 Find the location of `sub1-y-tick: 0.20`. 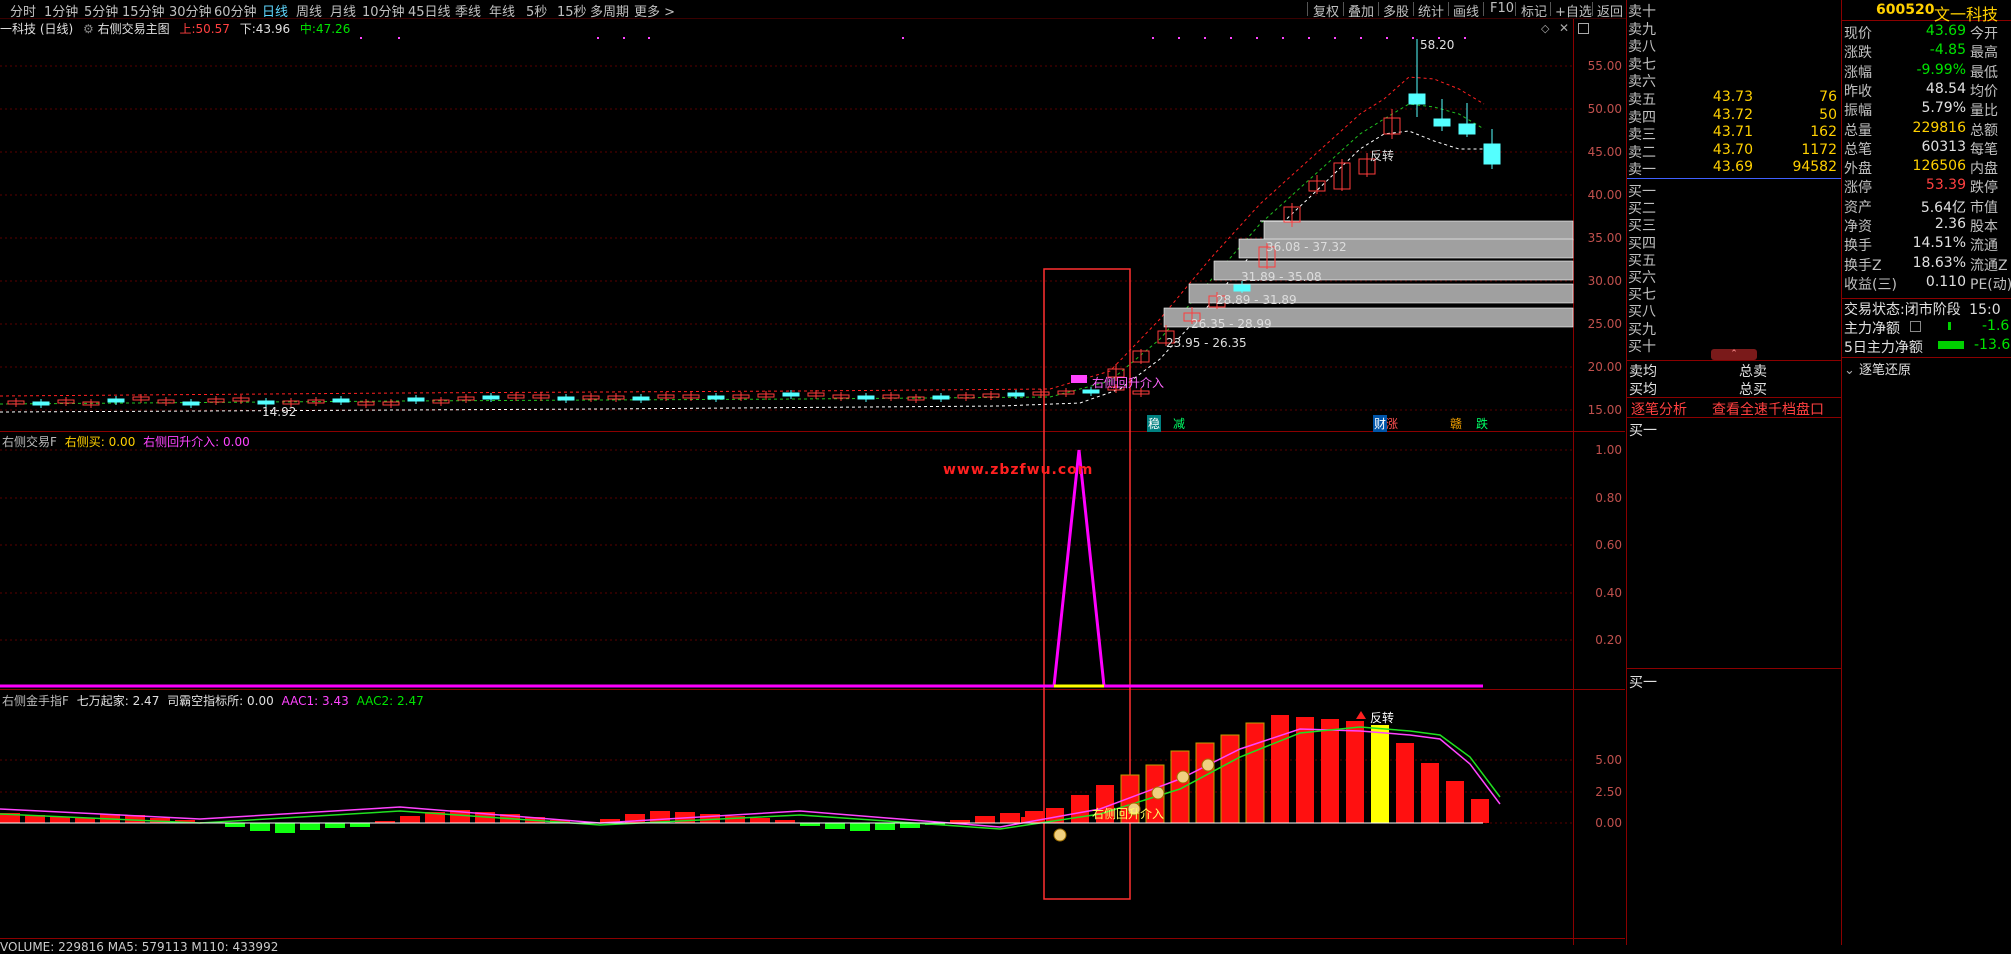

sub1-y-tick: 0.20 is located at coordinates (1608, 640).